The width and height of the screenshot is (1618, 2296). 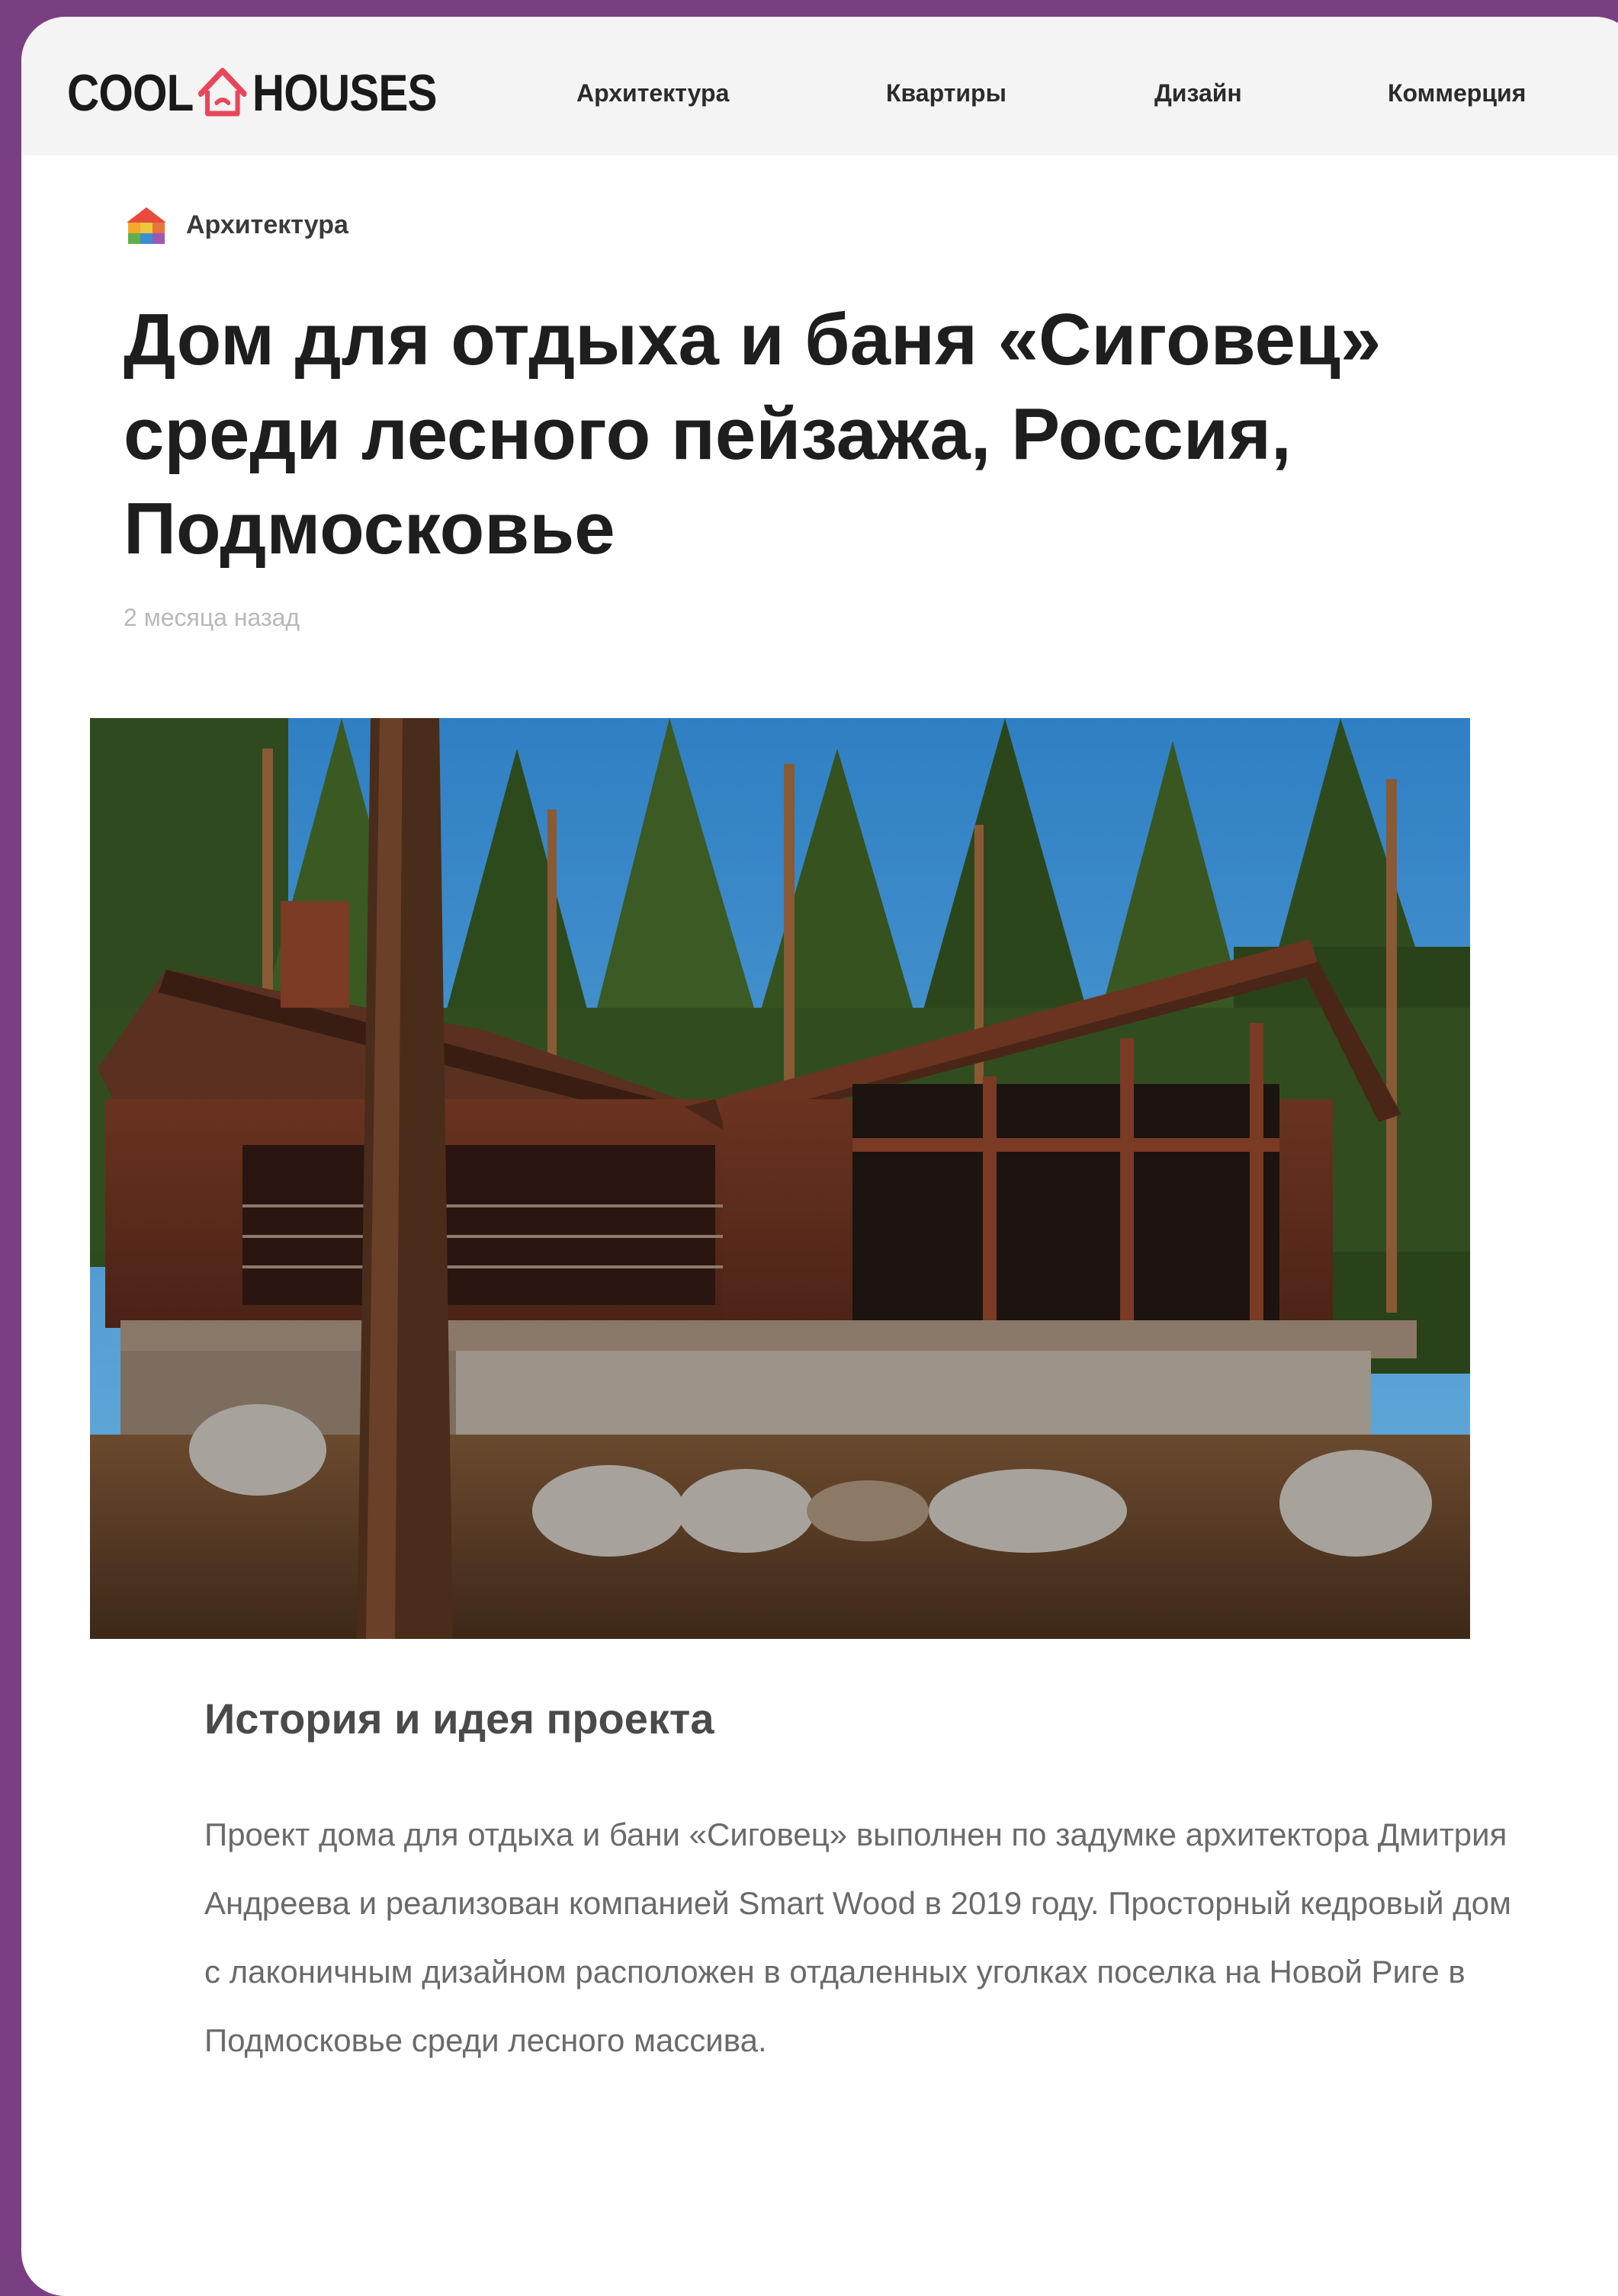 What do you see at coordinates (1198, 93) in the screenshot?
I see `nav-item-design: Дизайн` at bounding box center [1198, 93].